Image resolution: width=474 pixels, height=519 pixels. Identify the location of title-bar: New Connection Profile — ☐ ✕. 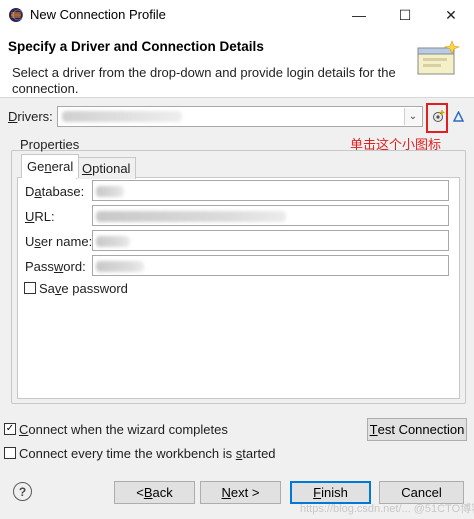
(237, 15).